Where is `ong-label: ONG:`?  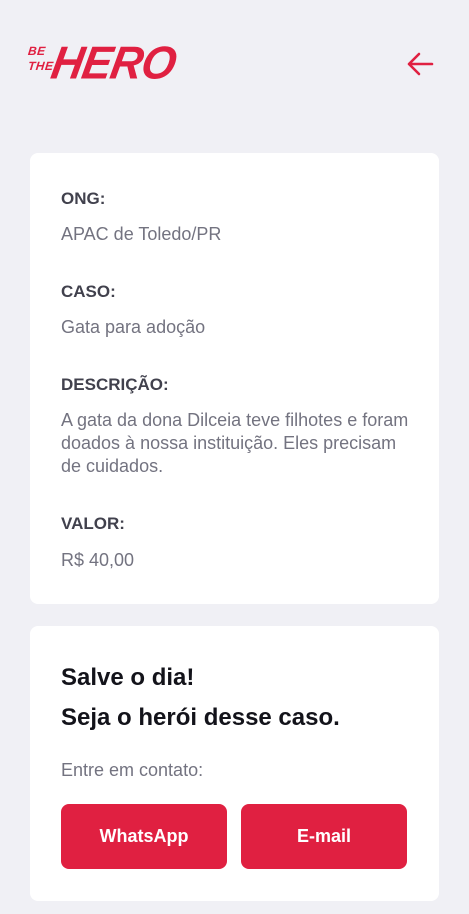 ong-label: ONG: is located at coordinates (83, 198).